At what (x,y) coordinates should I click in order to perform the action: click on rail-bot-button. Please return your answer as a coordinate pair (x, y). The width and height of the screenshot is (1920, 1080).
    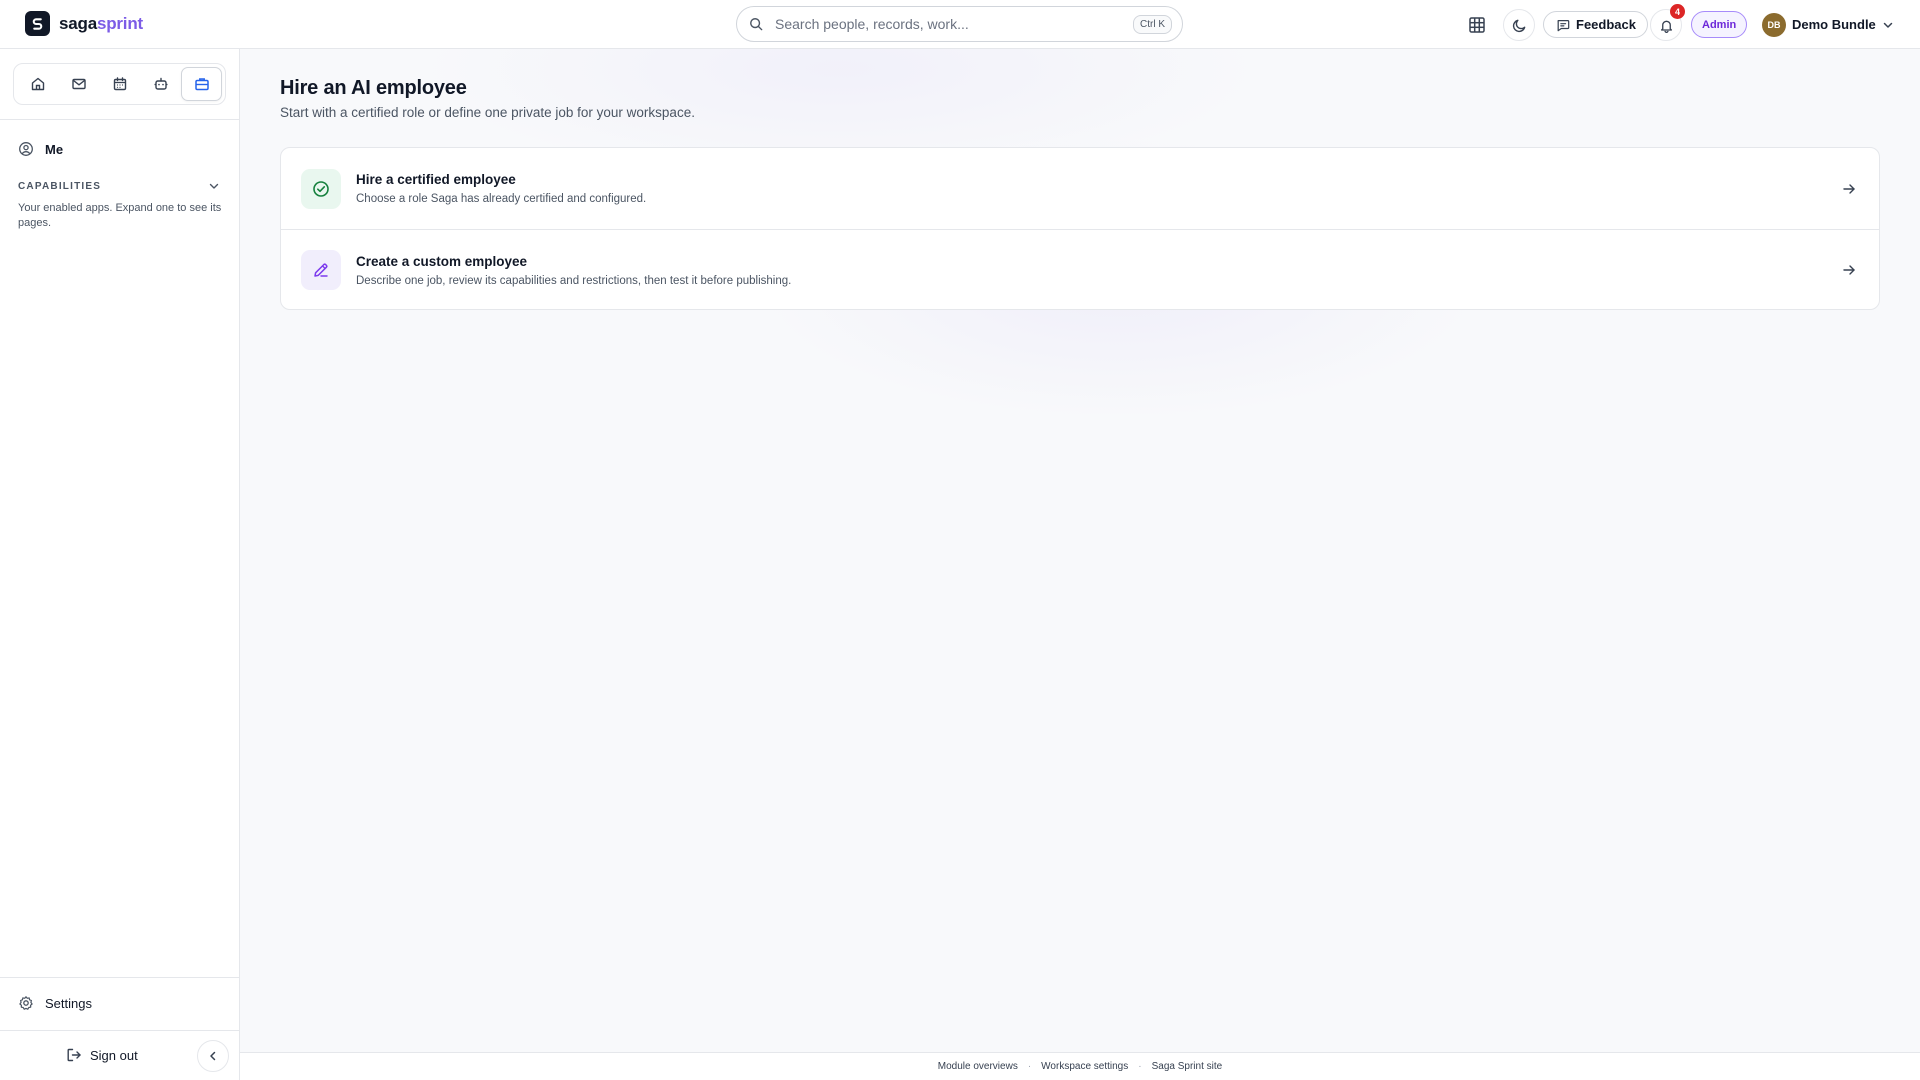
    Looking at the image, I should click on (160, 84).